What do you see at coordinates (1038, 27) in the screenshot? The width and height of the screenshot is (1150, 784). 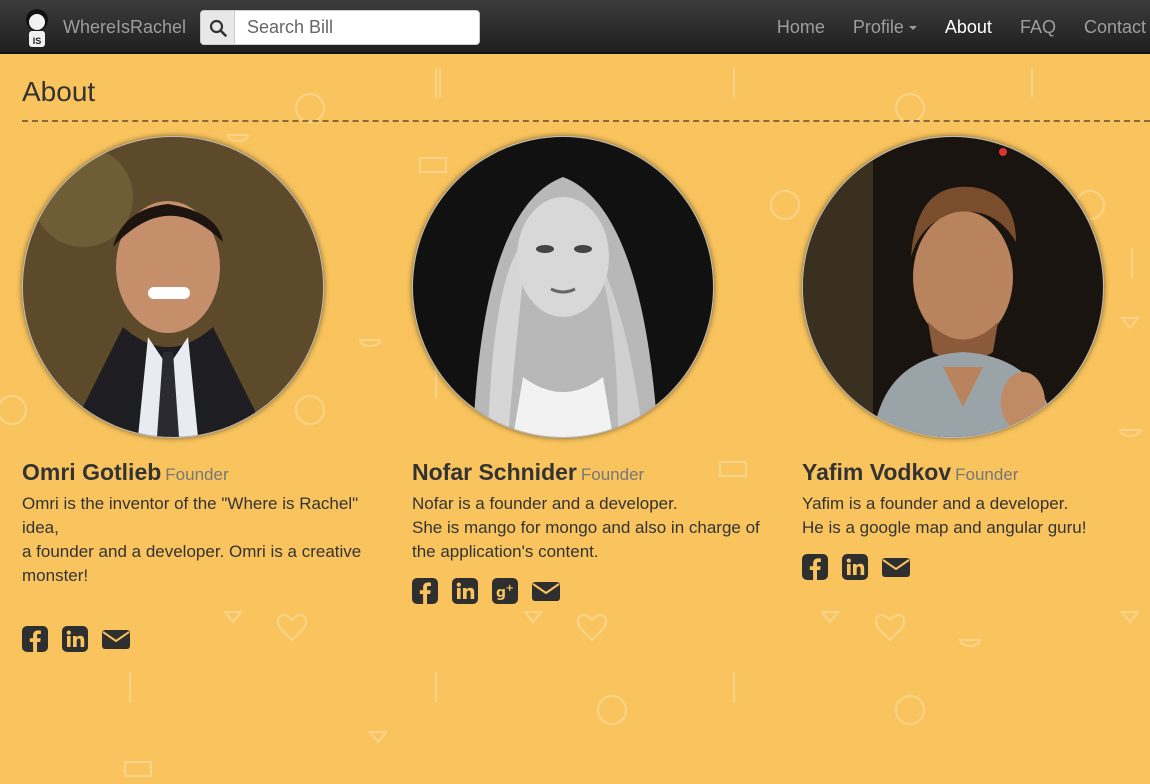 I see `nav-faq: FAQ` at bounding box center [1038, 27].